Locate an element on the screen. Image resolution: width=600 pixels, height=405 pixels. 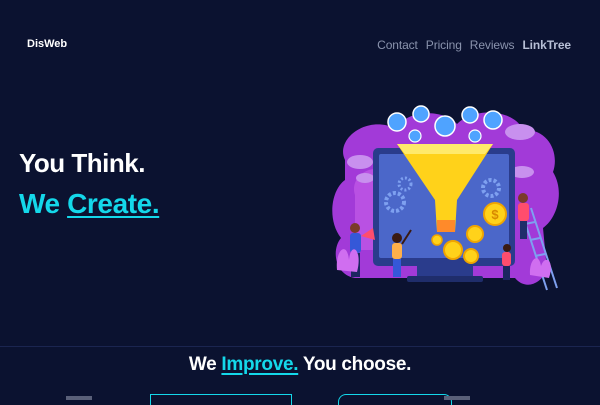
hero-line2-prefix: We is located at coordinates (43, 203).